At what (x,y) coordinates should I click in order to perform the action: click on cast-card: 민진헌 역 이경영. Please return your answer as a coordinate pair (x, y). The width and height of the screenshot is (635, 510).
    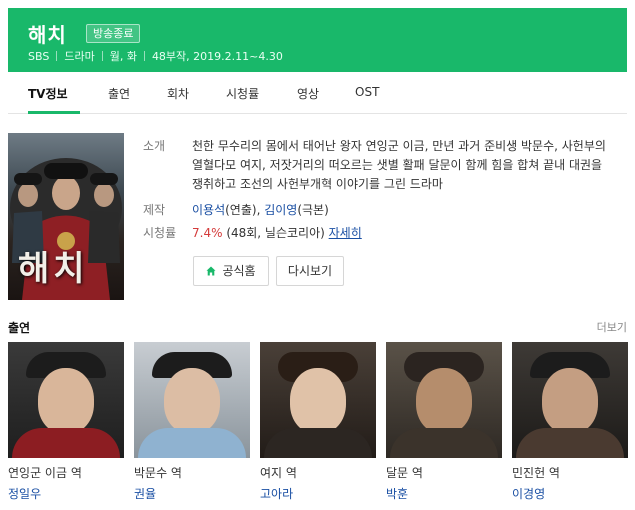
    Looking at the image, I should click on (570, 422).